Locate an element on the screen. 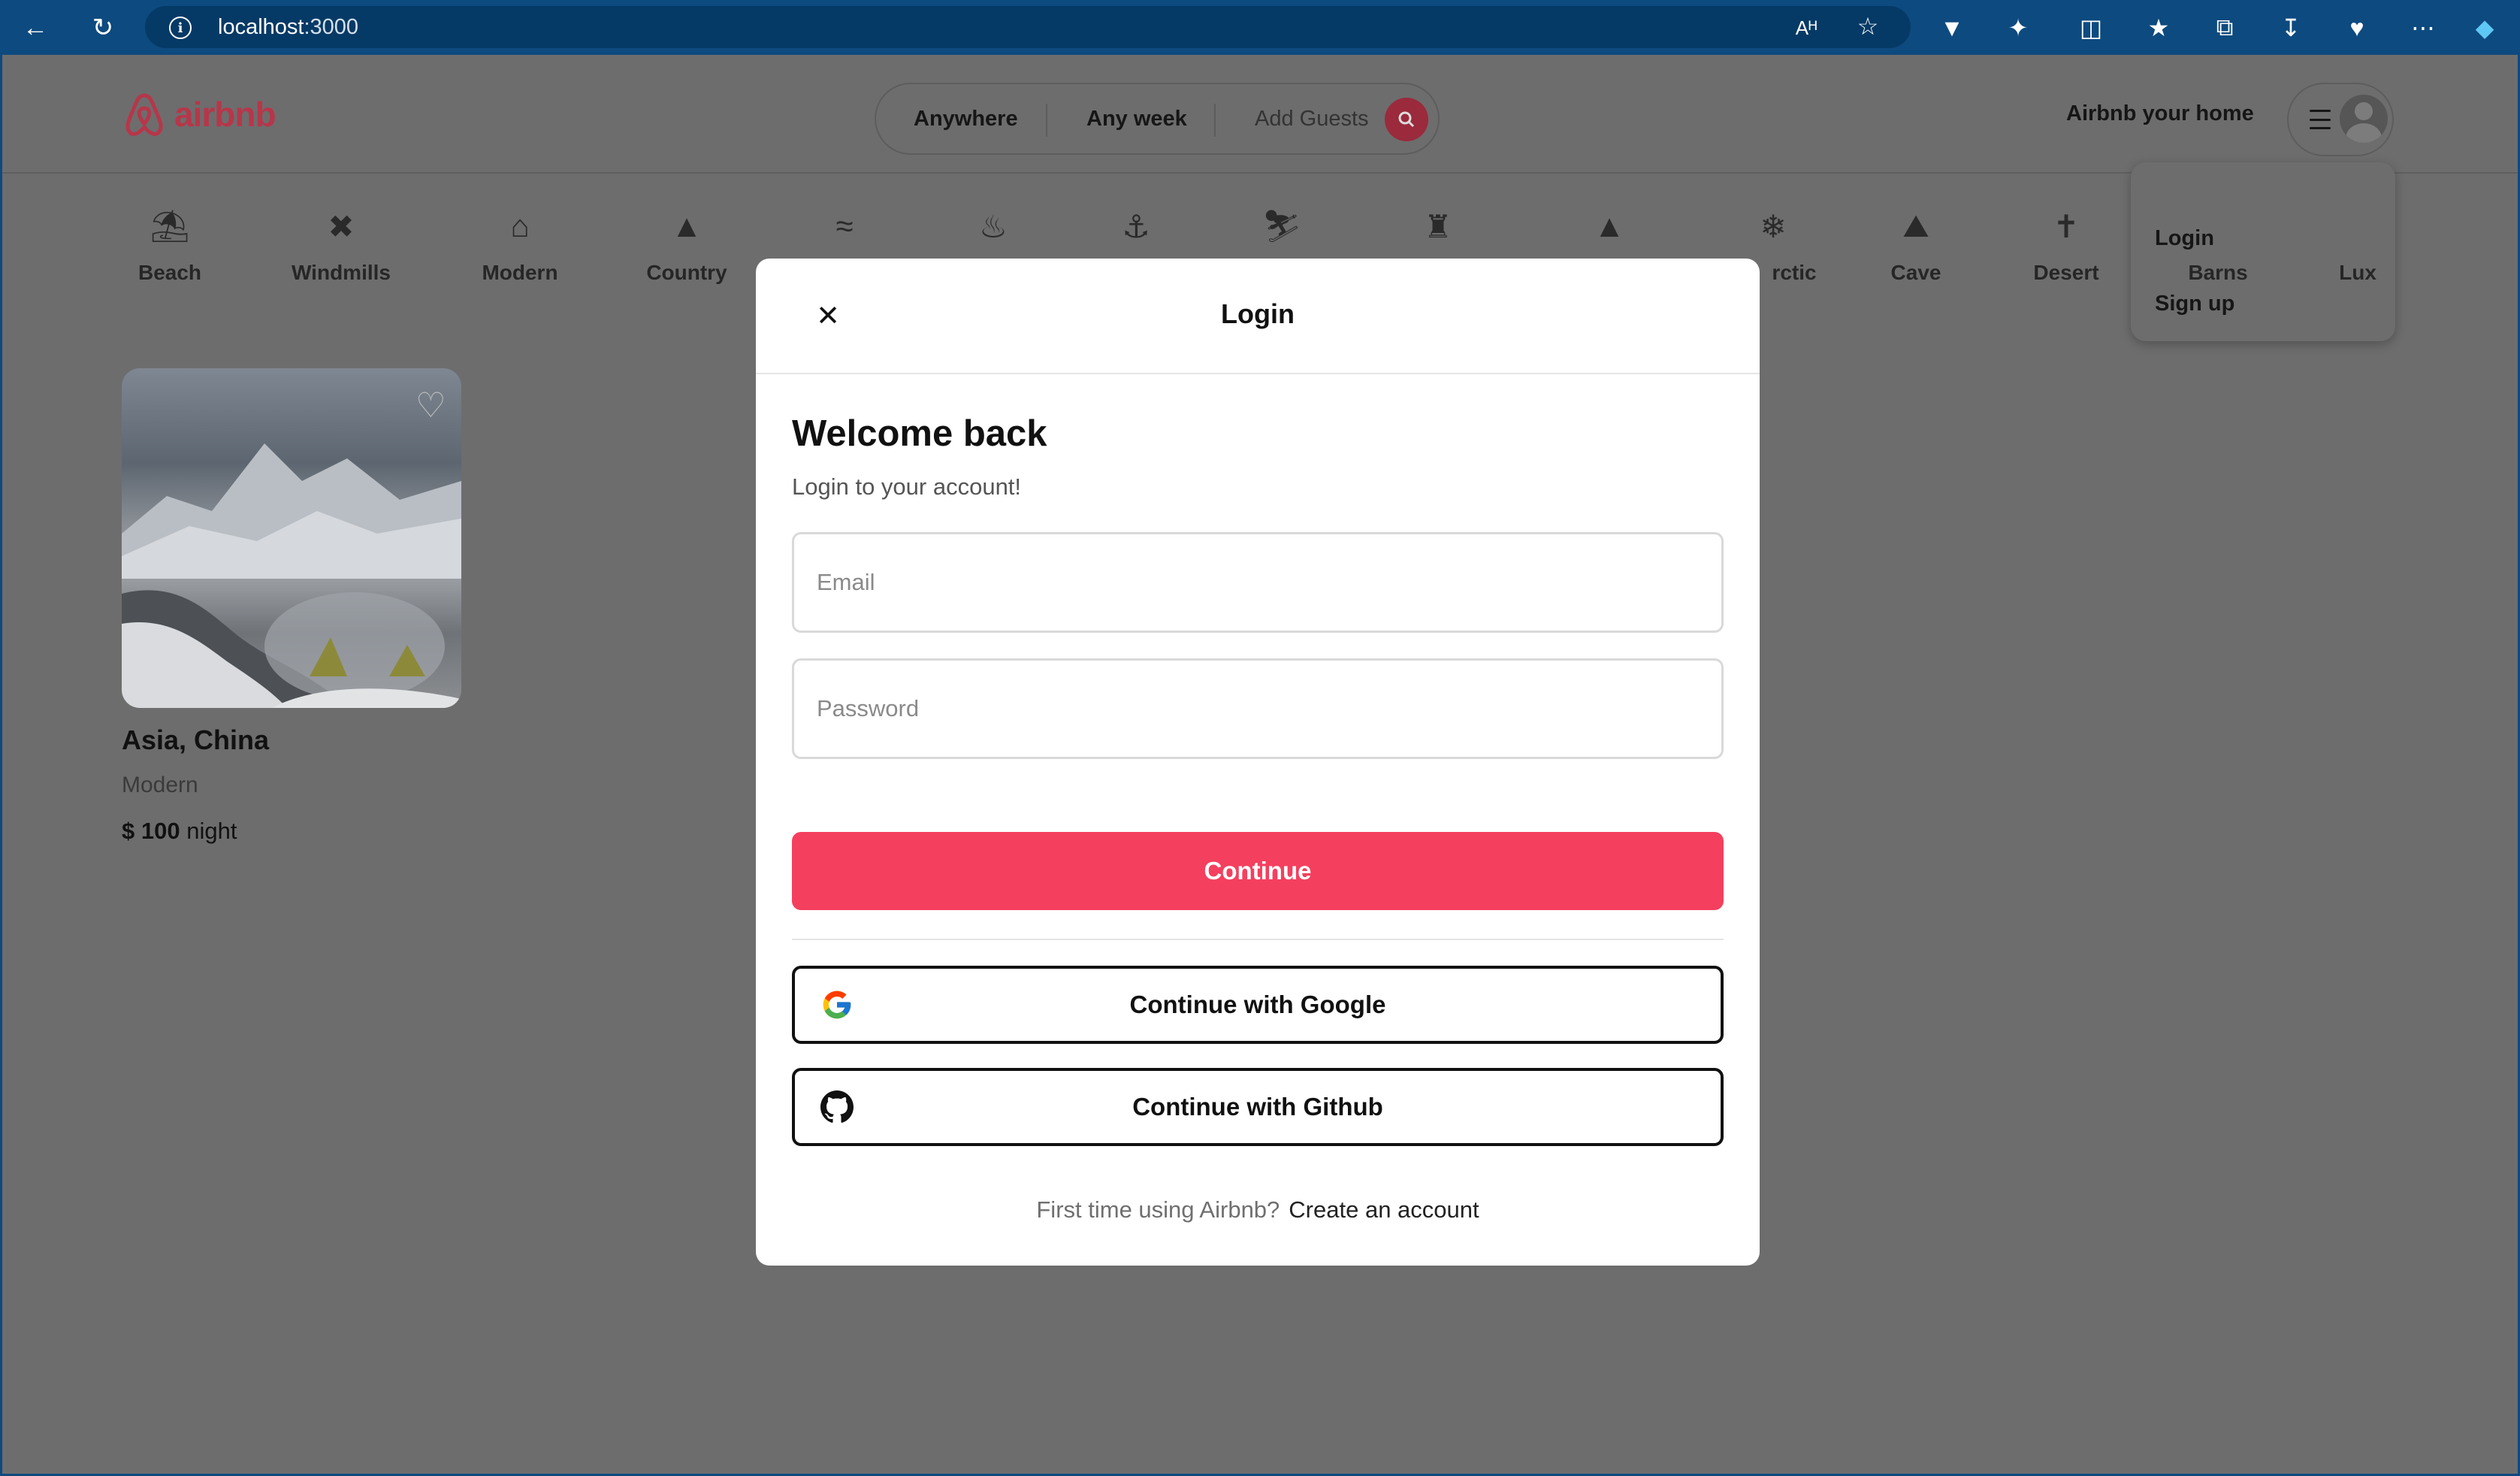 This screenshot has height=1476, width=2520. logo-text: airbnb is located at coordinates (225, 114).